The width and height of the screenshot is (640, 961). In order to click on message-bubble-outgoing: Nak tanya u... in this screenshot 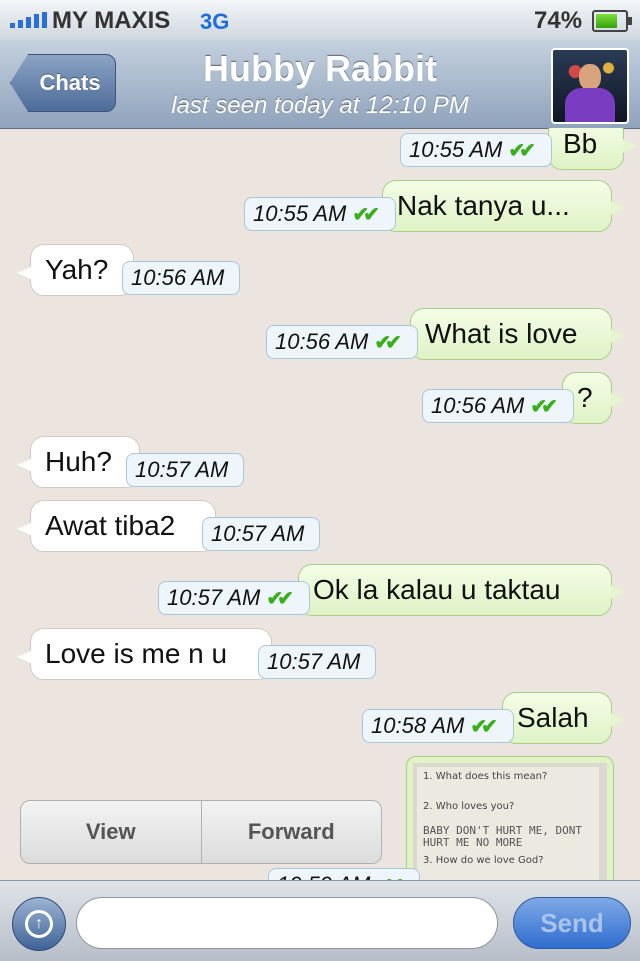, I will do `click(503, 206)`.